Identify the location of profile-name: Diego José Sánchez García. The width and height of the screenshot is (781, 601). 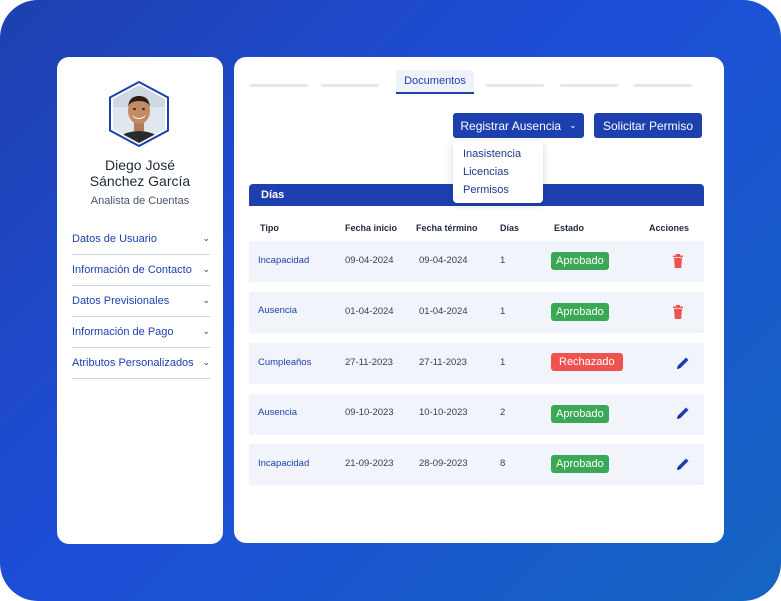
(140, 173).